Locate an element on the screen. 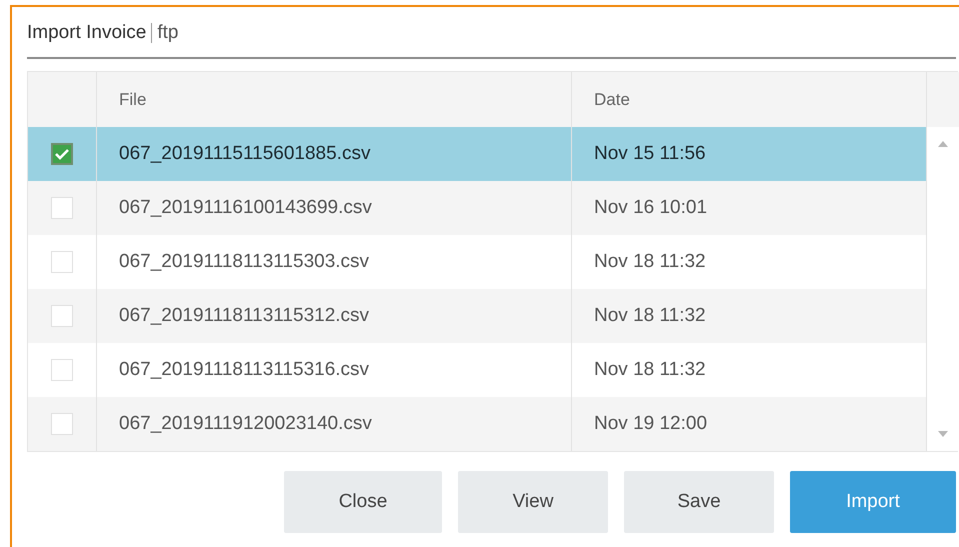 This screenshot has width=959, height=547. column-header: Date is located at coordinates (748, 99).